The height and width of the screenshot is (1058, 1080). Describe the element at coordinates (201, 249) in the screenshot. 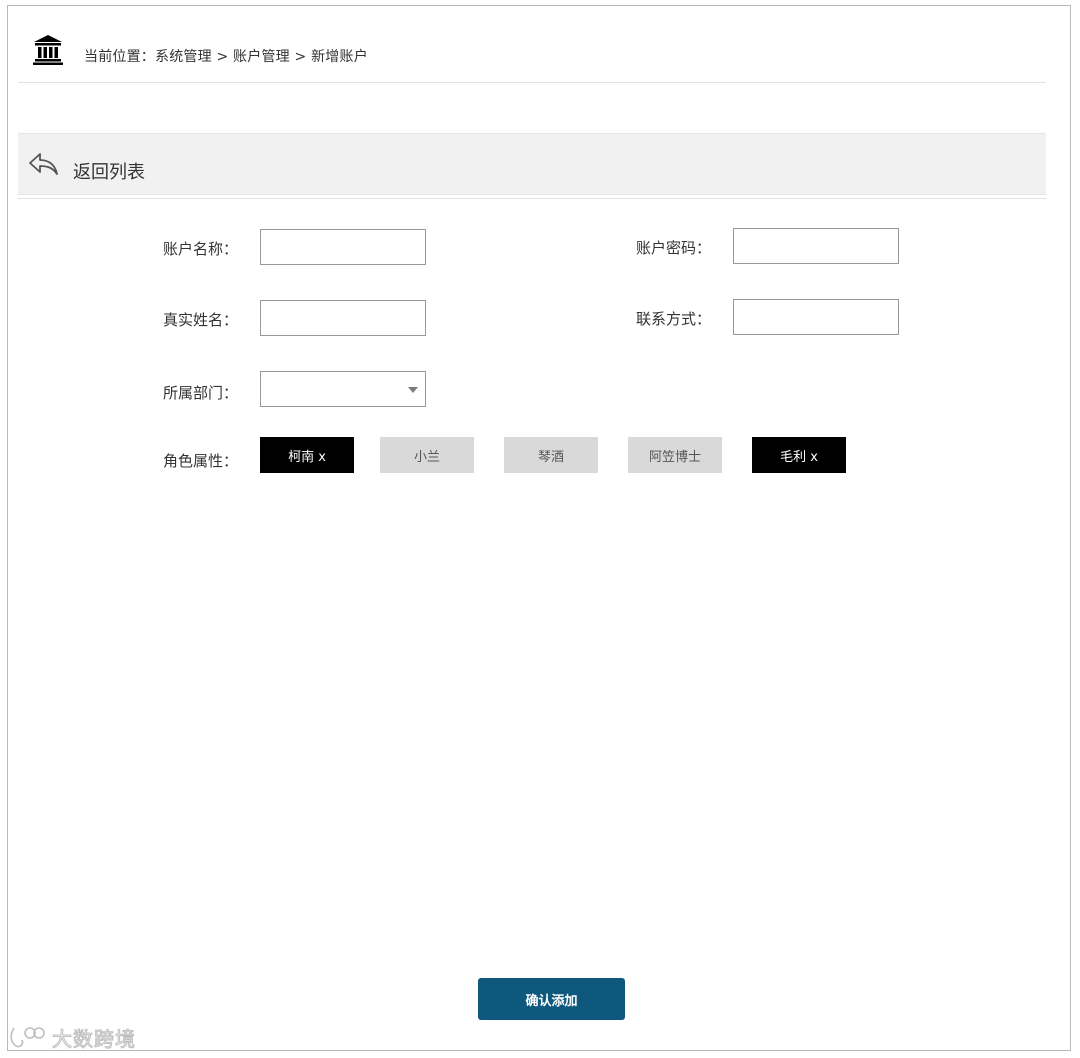

I see `account-name-label: 账户名称：` at that location.